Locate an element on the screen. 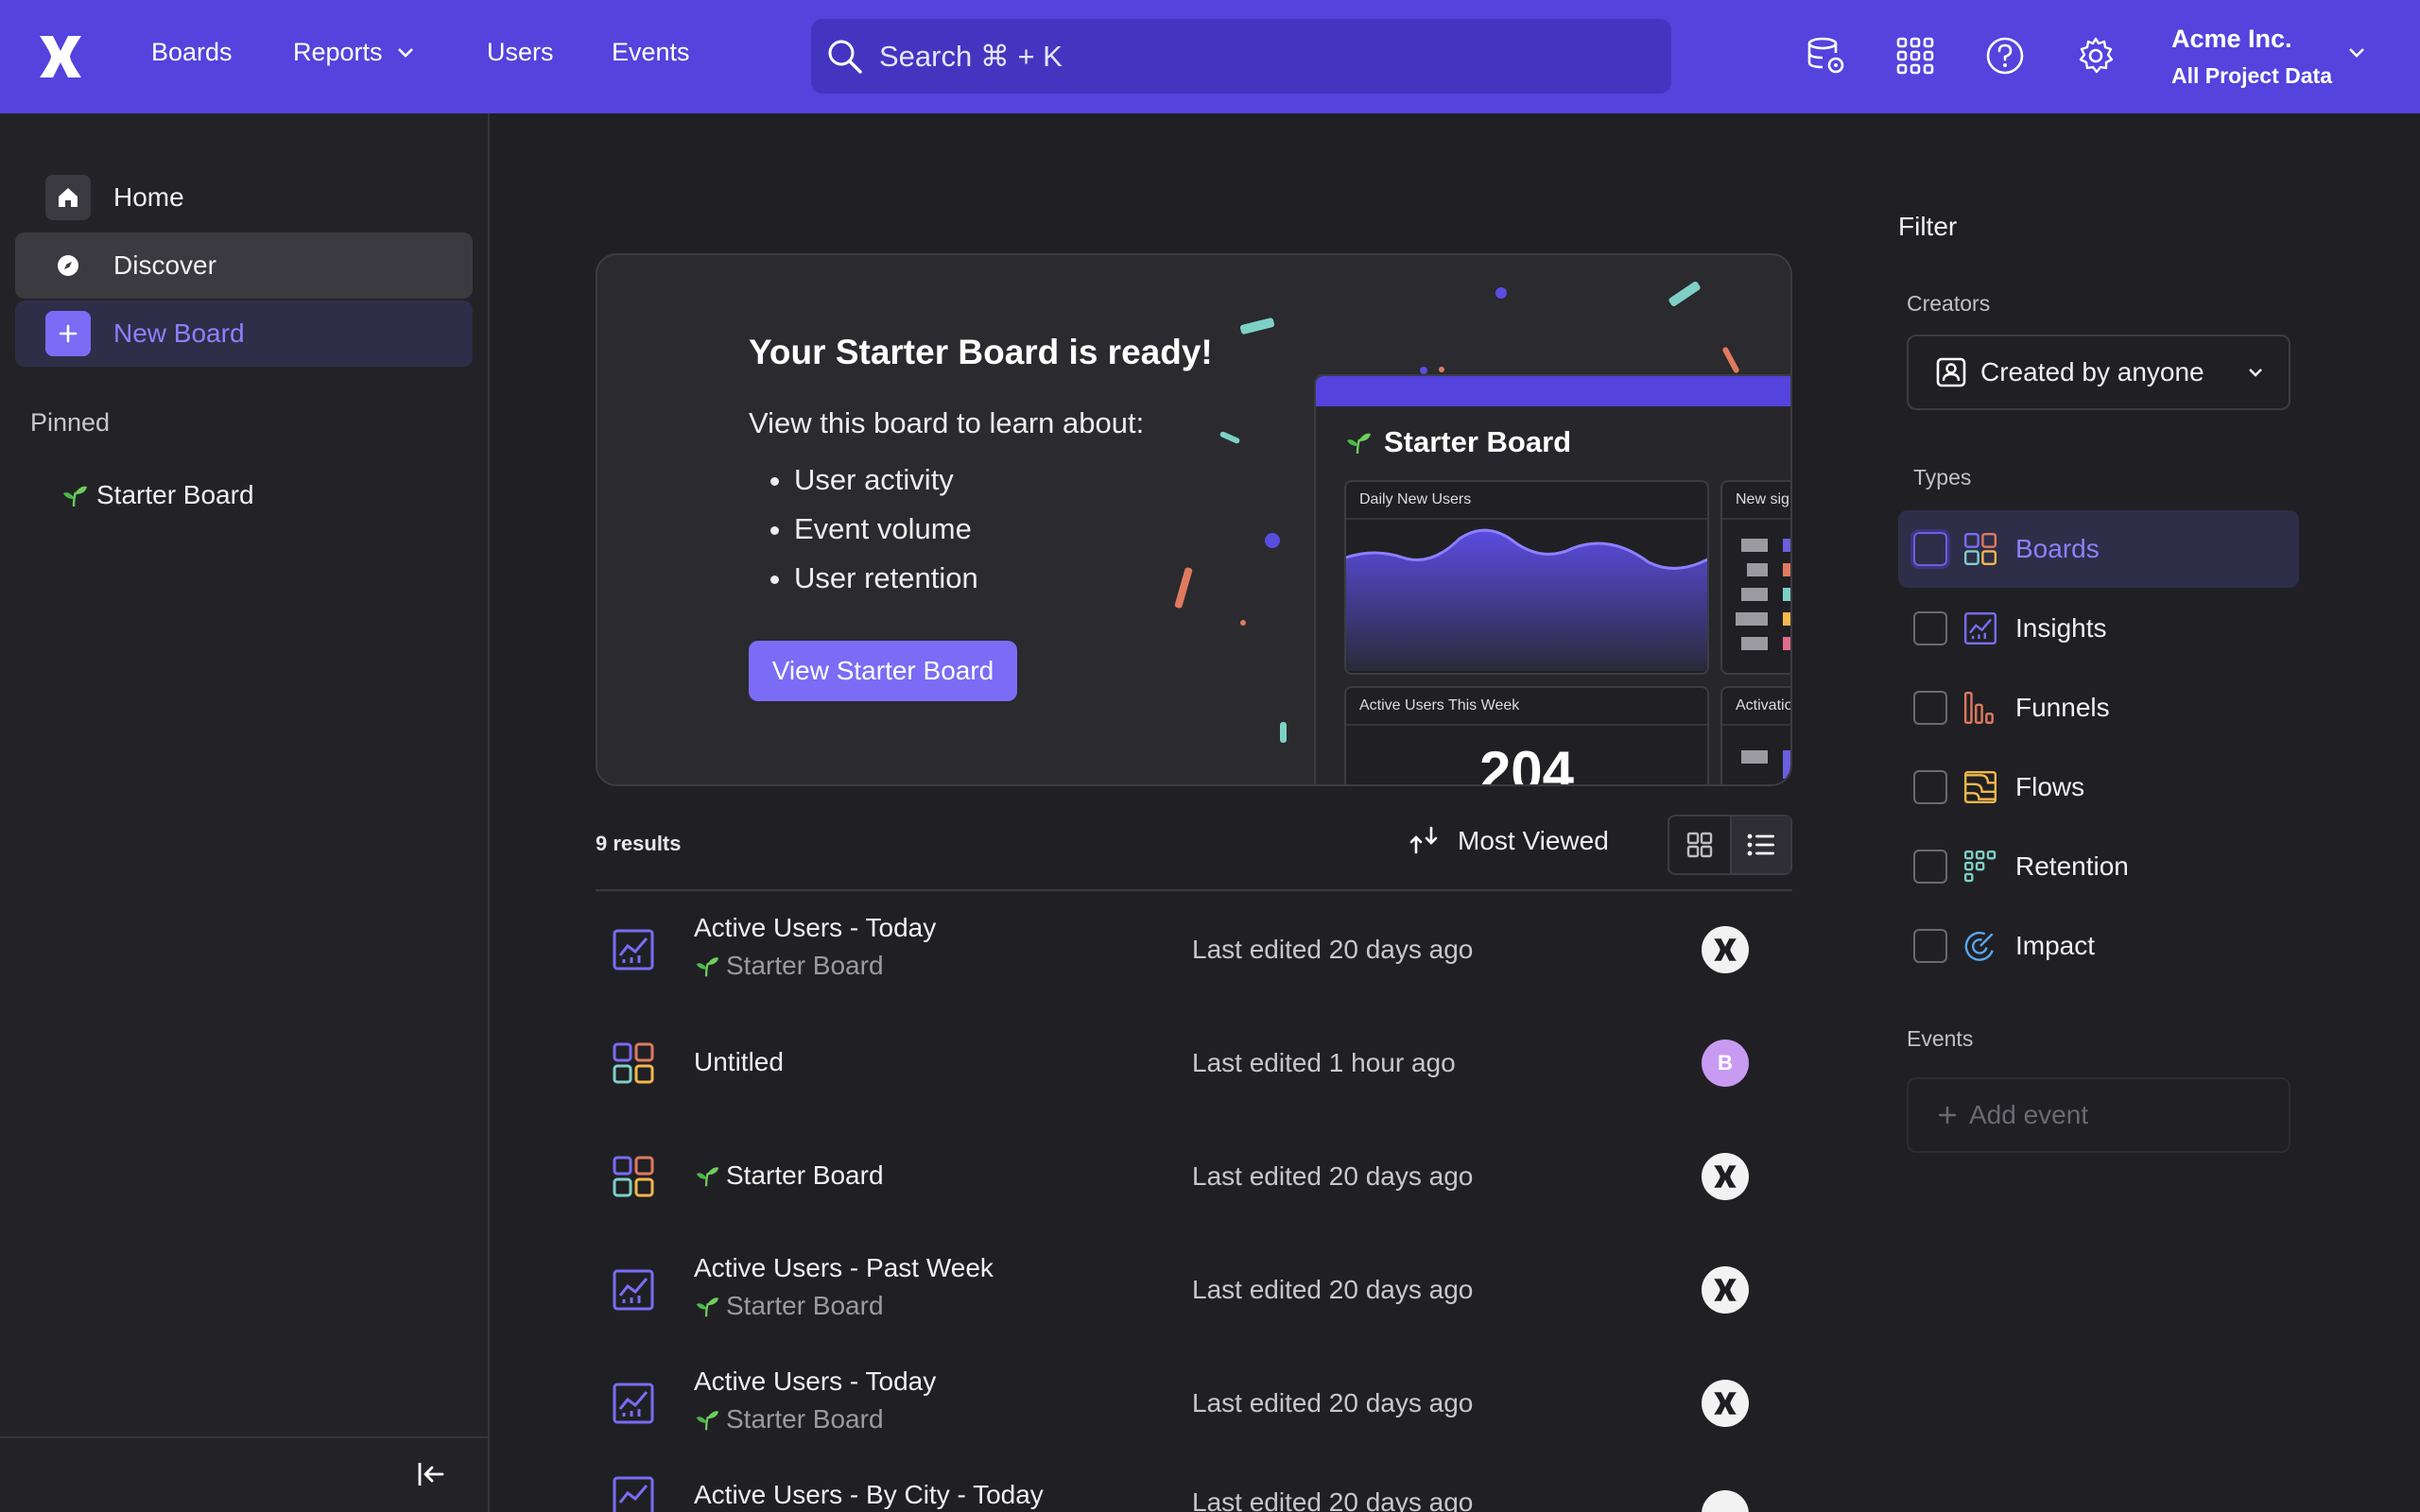 This screenshot has height=1512, width=2420. bar-list-thumbnail is located at coordinates (1763, 594).